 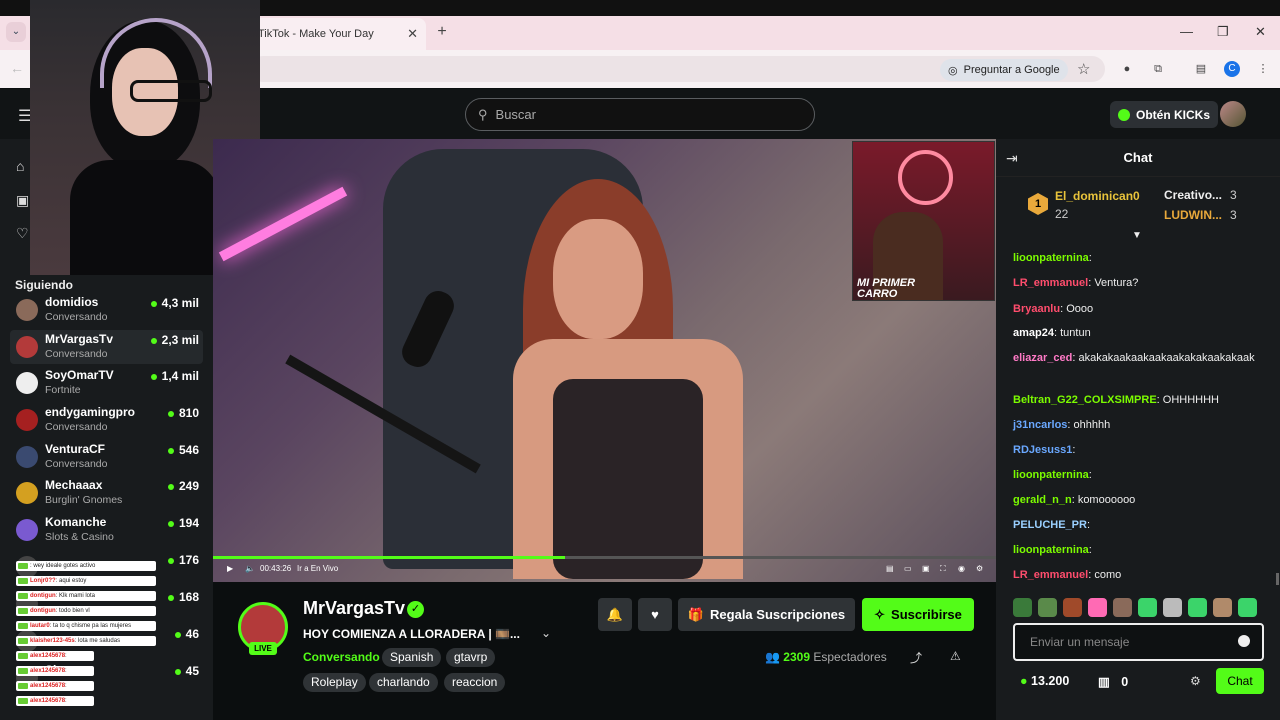 What do you see at coordinates (655, 614) in the screenshot?
I see `follow-heart-icon: ♥` at bounding box center [655, 614].